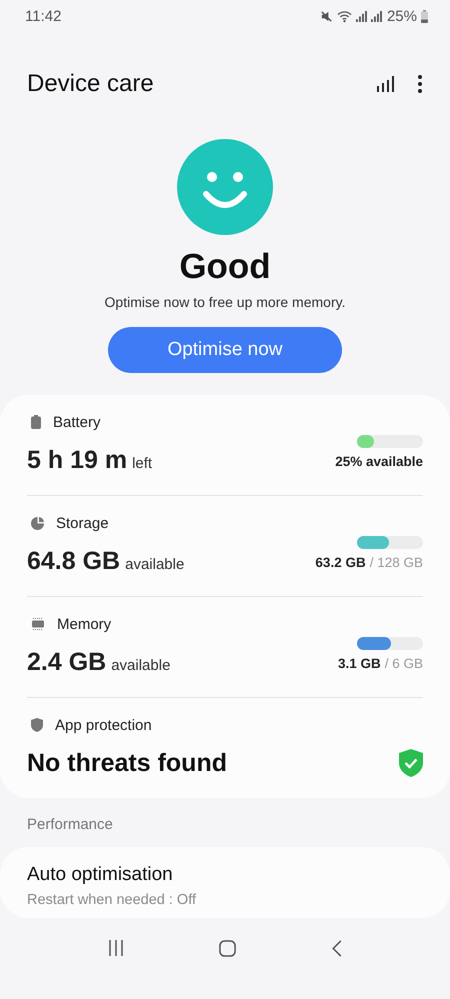 This screenshot has width=450, height=999. I want to click on row-label: Battery, so click(77, 422).